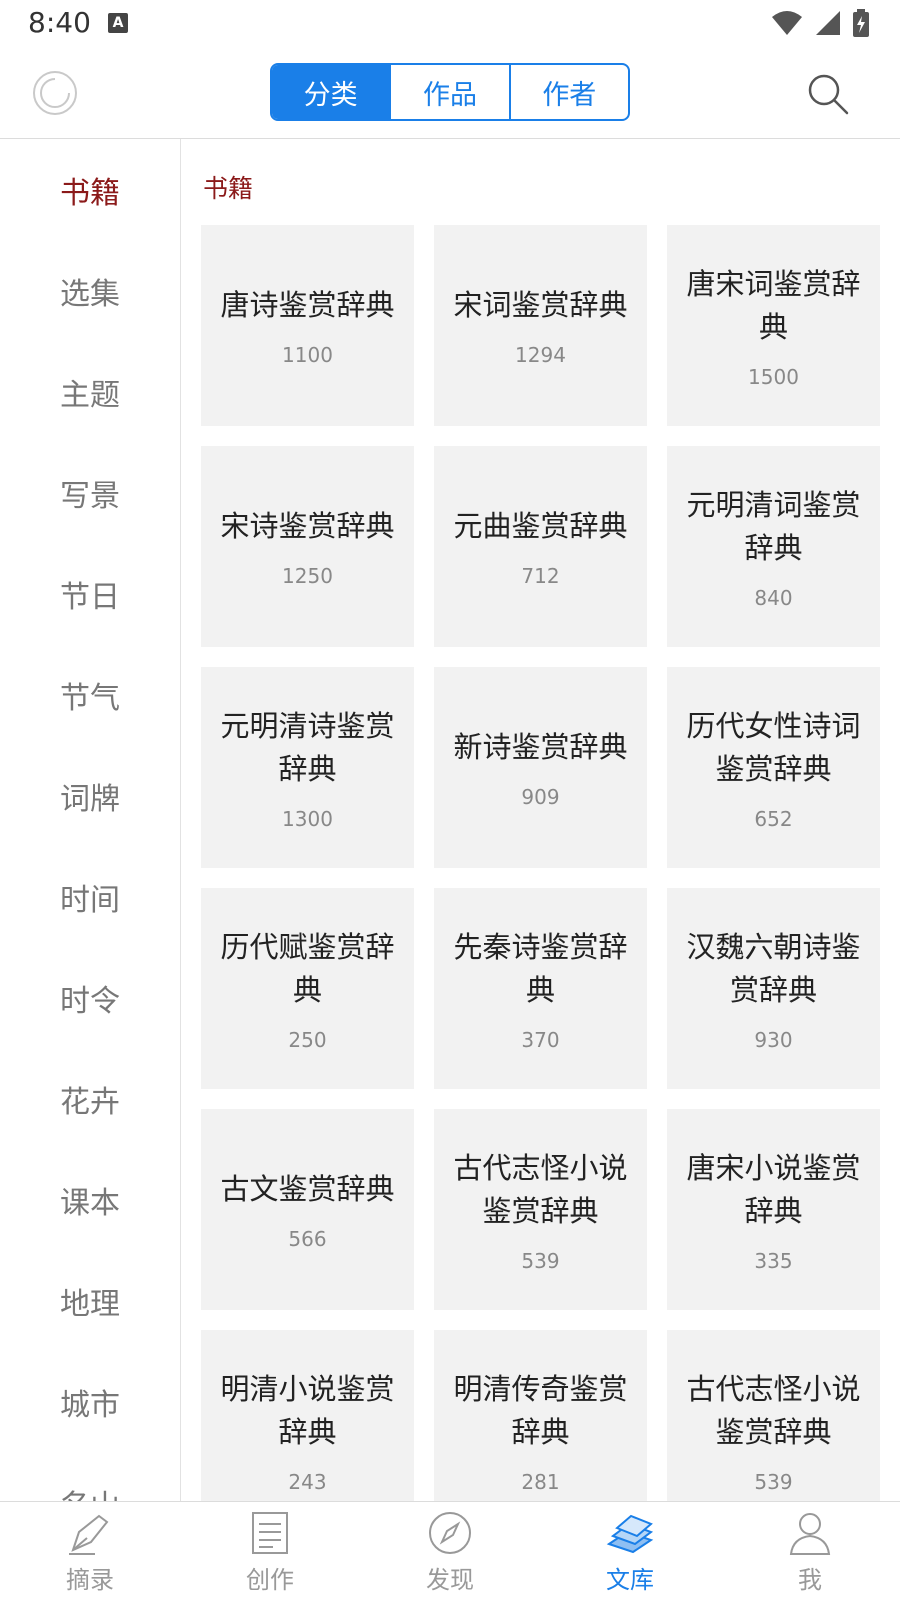 Image resolution: width=900 pixels, height=1601 pixels. What do you see at coordinates (568, 92) in the screenshot?
I see `tab-authors: 作者` at bounding box center [568, 92].